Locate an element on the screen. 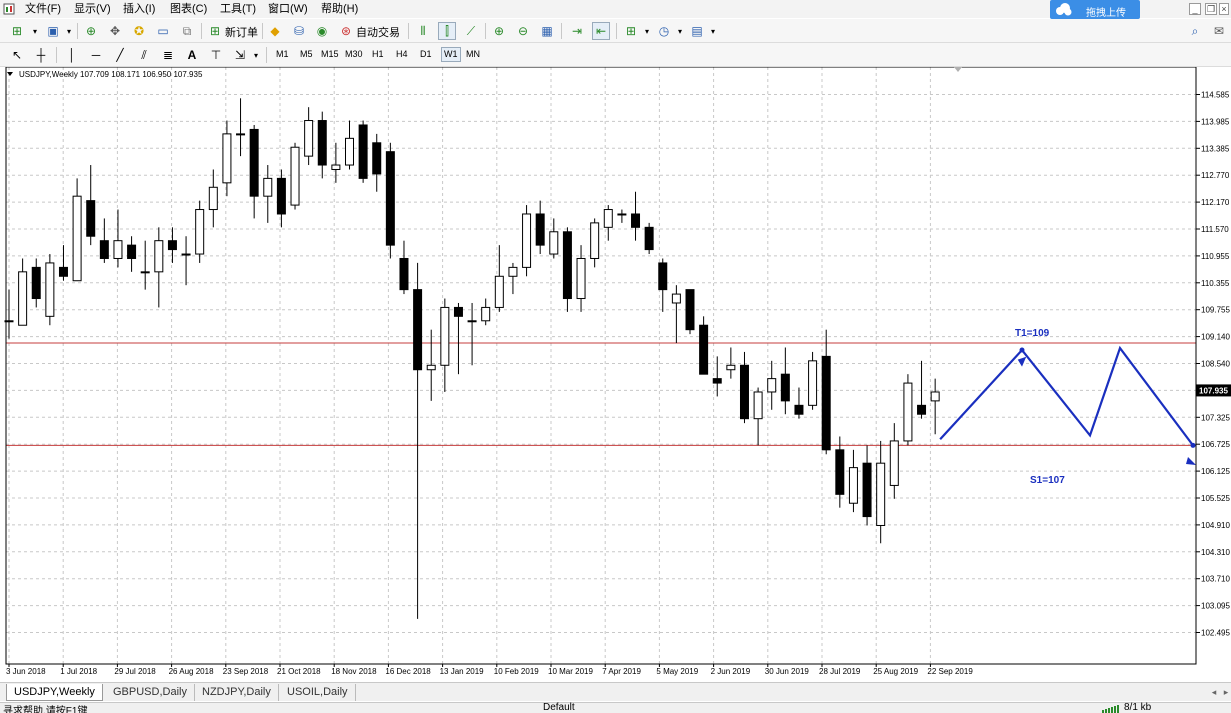  auto-trade-button: 自动交易 is located at coordinates (378, 32).